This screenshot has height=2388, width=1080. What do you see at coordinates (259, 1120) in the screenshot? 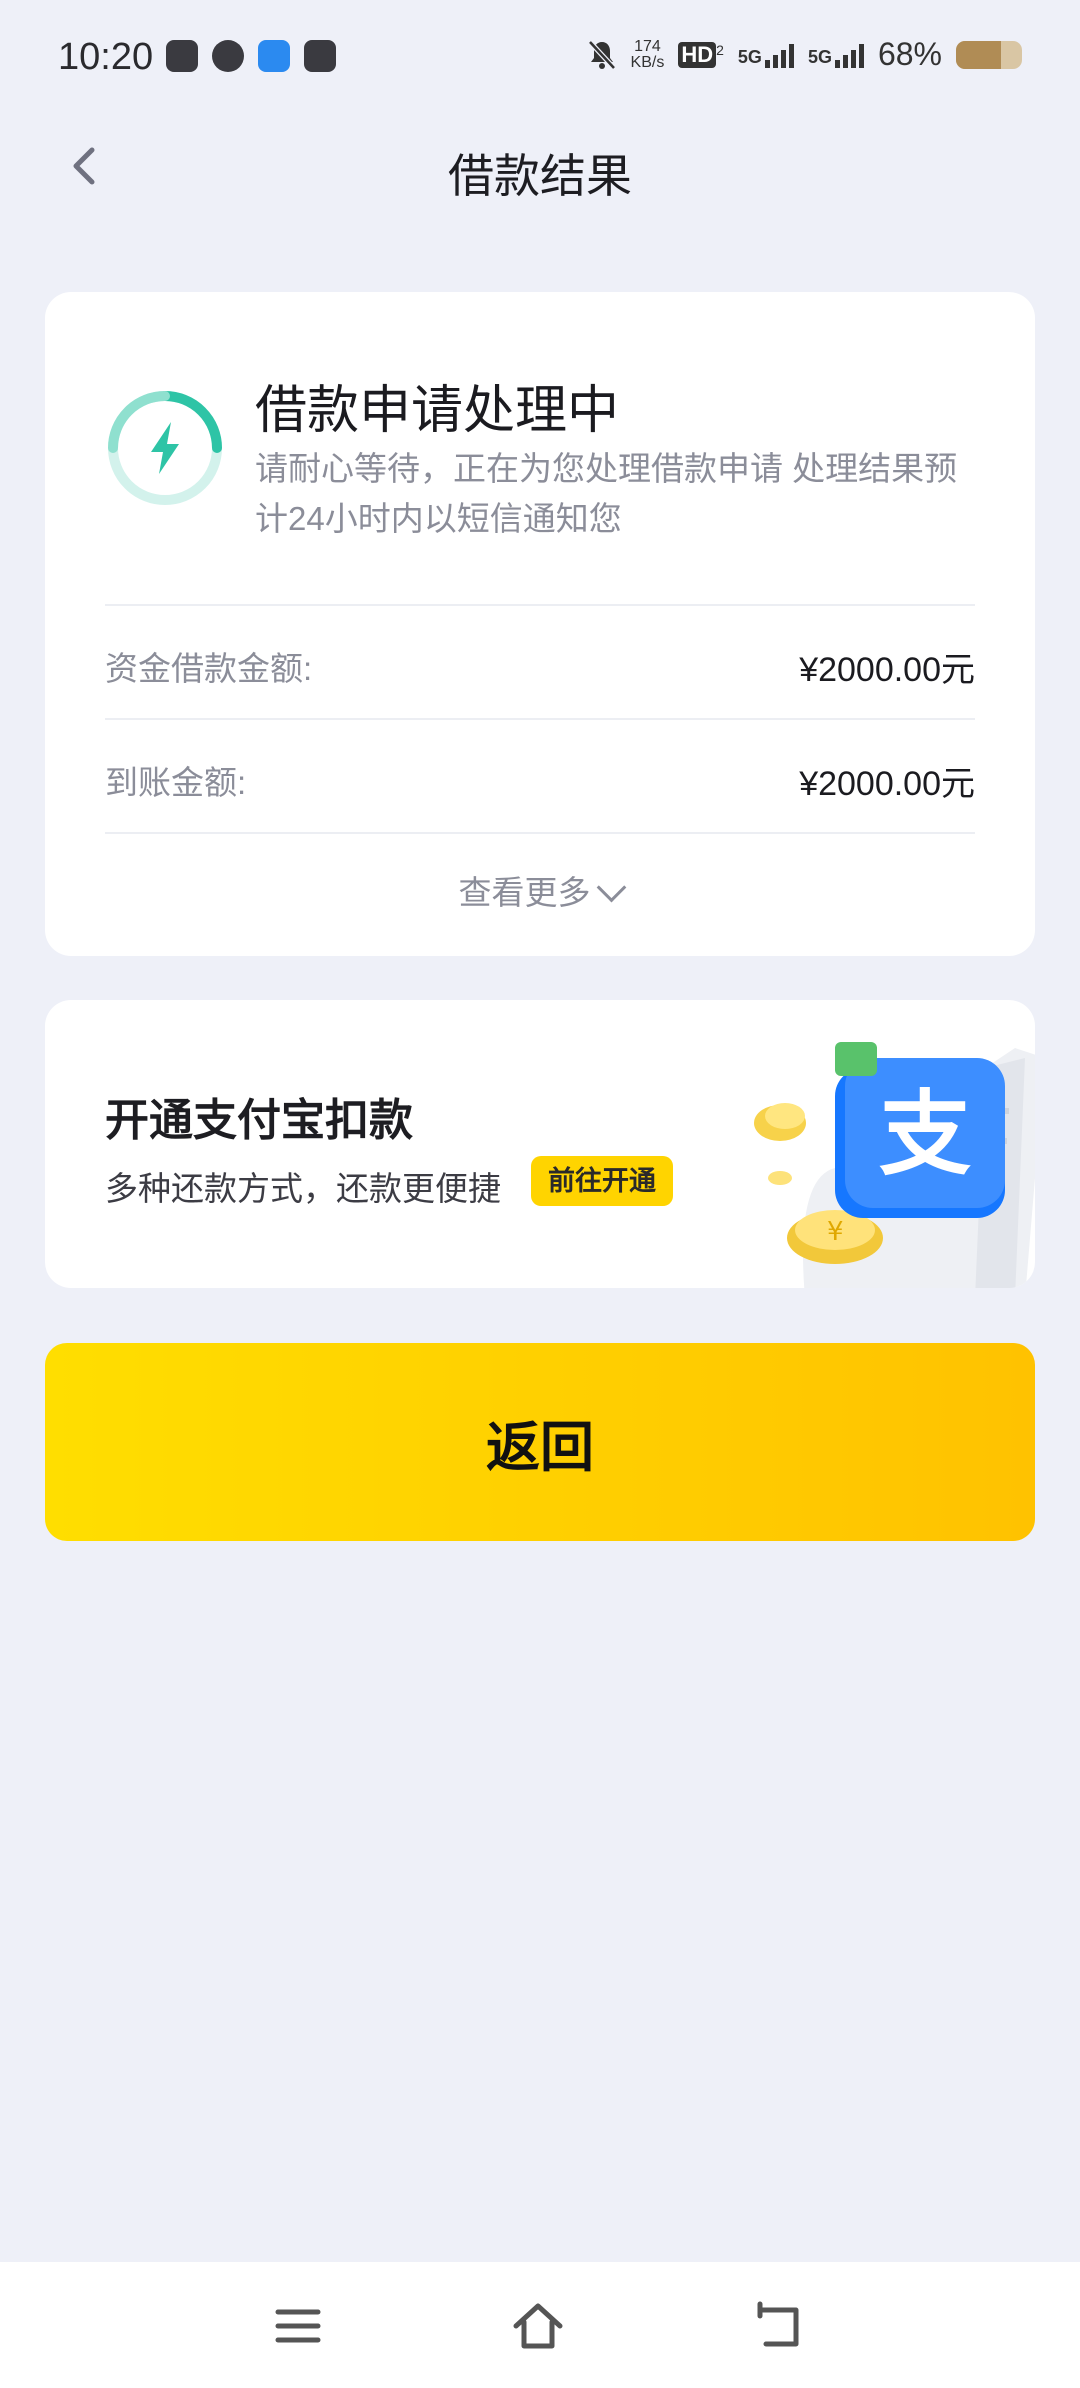
I see `promo-title: 开通支付宝扣款` at bounding box center [259, 1120].